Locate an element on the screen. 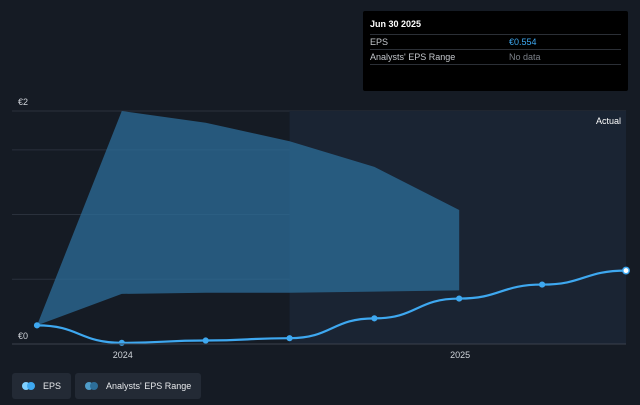 This screenshot has width=640, height=405. legend-item-range: Analysts' EPS Range is located at coordinates (138, 386).